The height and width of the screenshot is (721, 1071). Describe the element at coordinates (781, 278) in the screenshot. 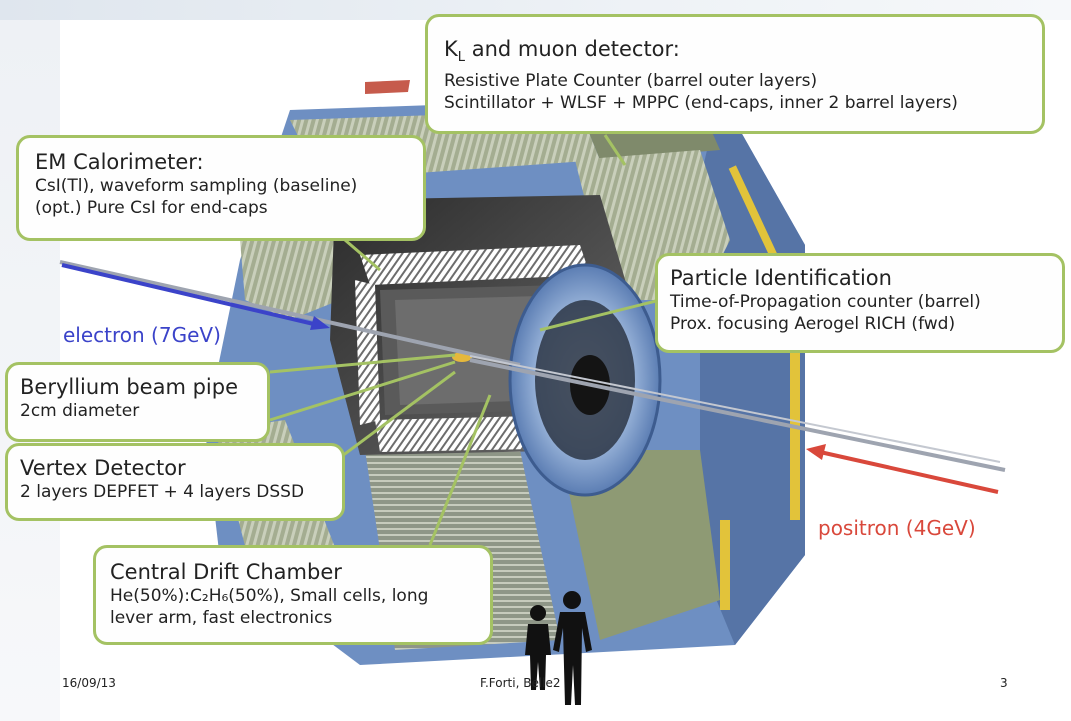

I see `callout-pid-title: Particle Identification` at that location.